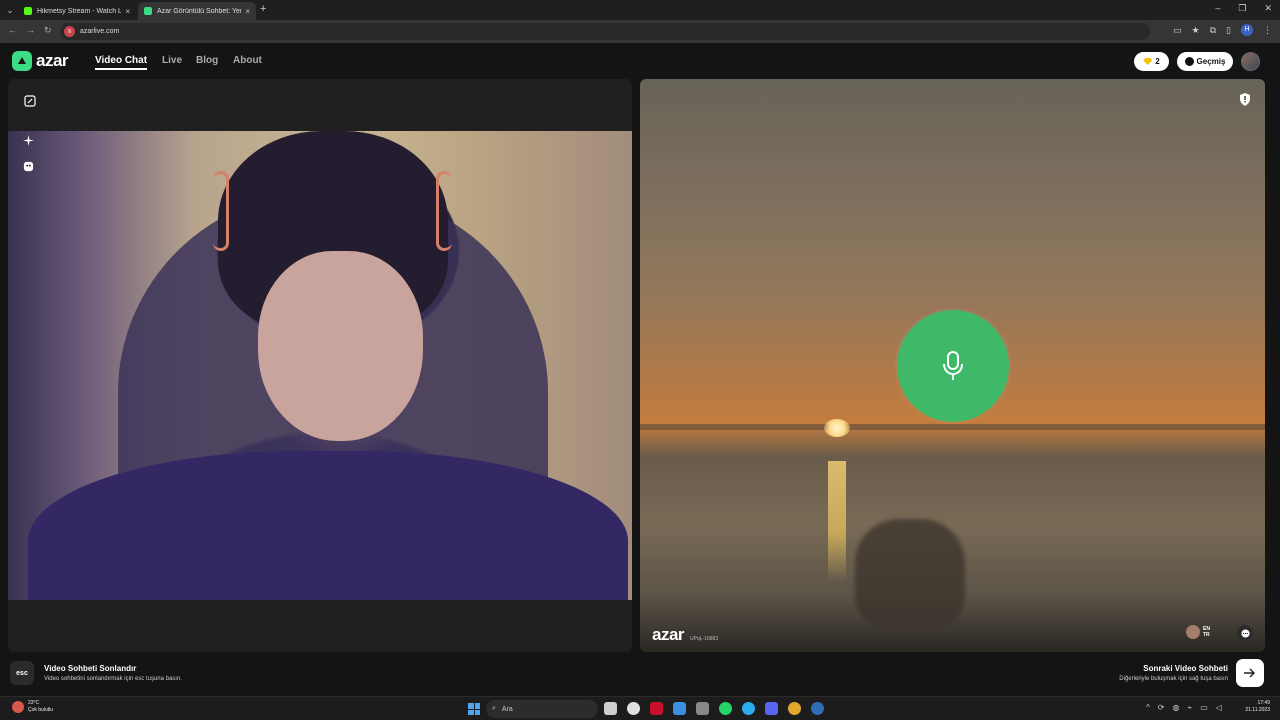 This screenshot has width=1280, height=720. What do you see at coordinates (263, 9) in the screenshot?
I see `new-tab-button: +` at bounding box center [263, 9].